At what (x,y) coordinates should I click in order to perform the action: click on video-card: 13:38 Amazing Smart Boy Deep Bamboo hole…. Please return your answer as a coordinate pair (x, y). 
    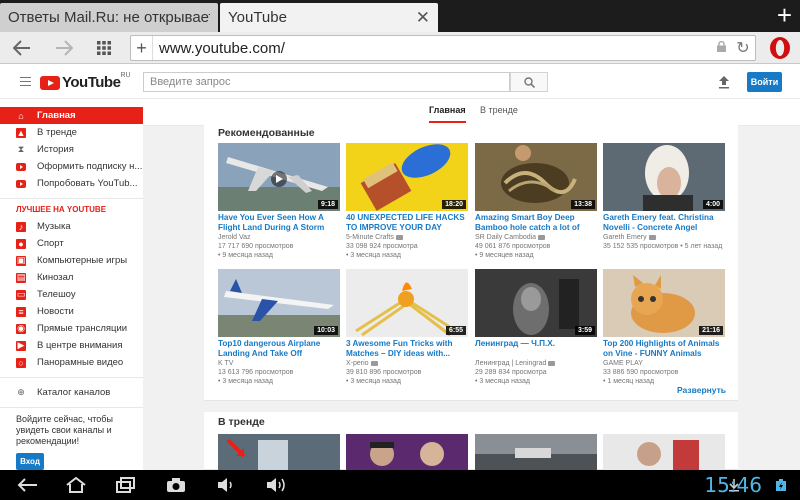
    Looking at the image, I should click on (536, 201).